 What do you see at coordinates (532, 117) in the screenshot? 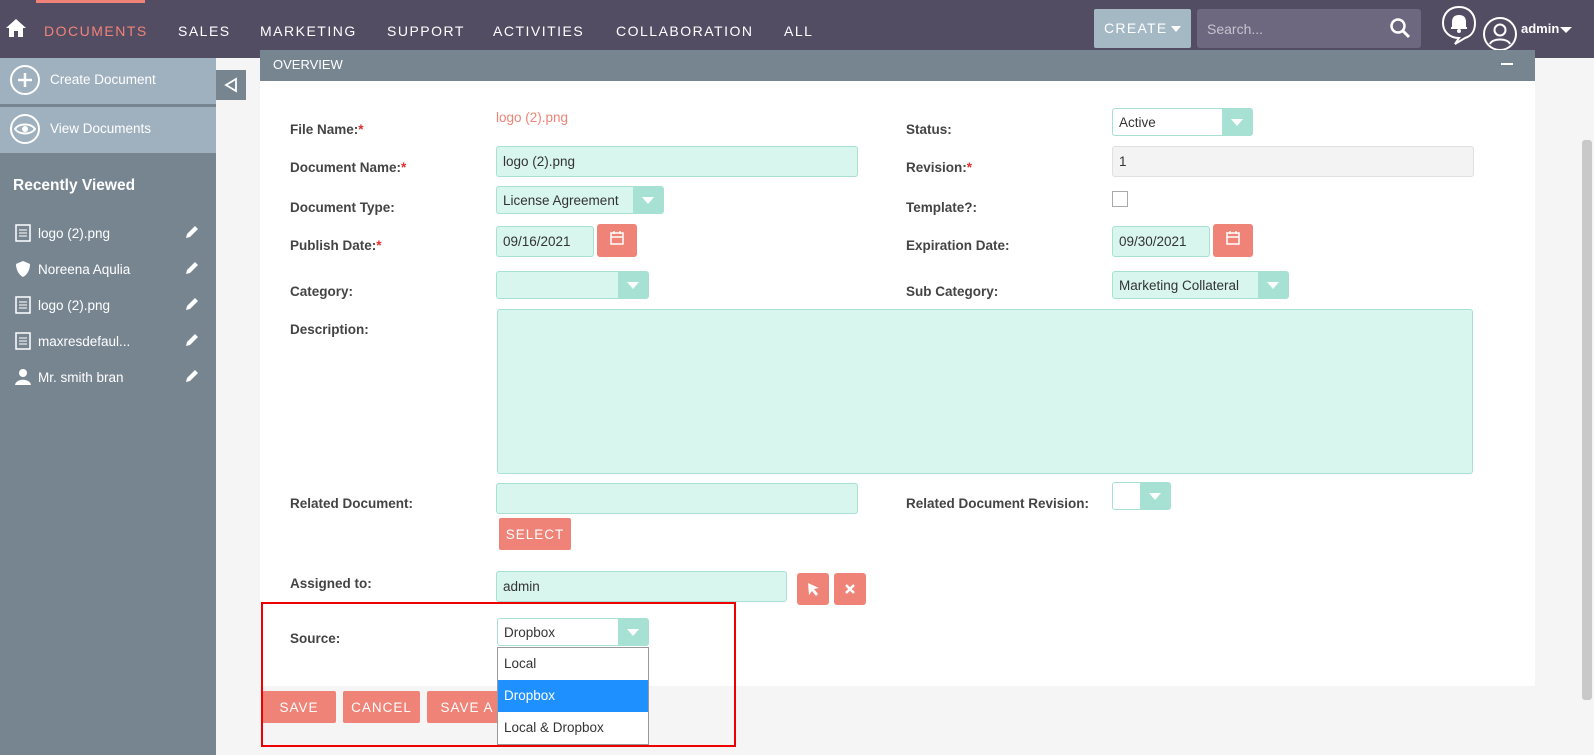
I see `file-name-link: logo (2).png` at bounding box center [532, 117].